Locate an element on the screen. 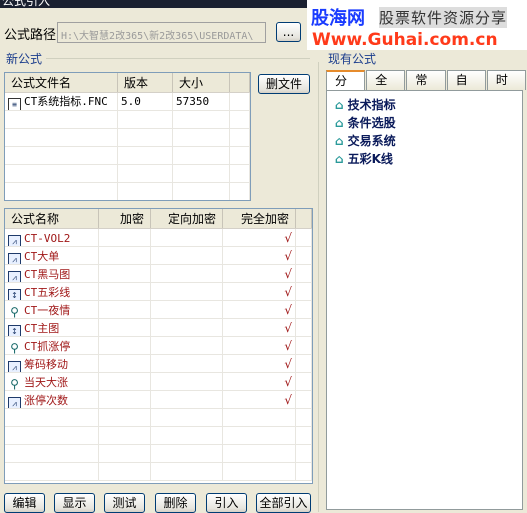 This screenshot has width=527, height=513. path-label: 公式路径 is located at coordinates (30, 35).